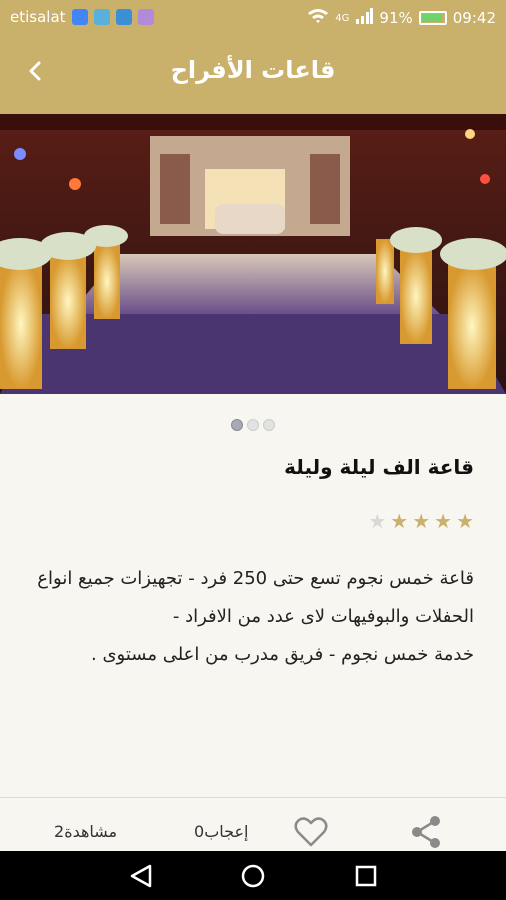 The image size is (506, 900). I want to click on back-nav-icon, so click(141, 876).